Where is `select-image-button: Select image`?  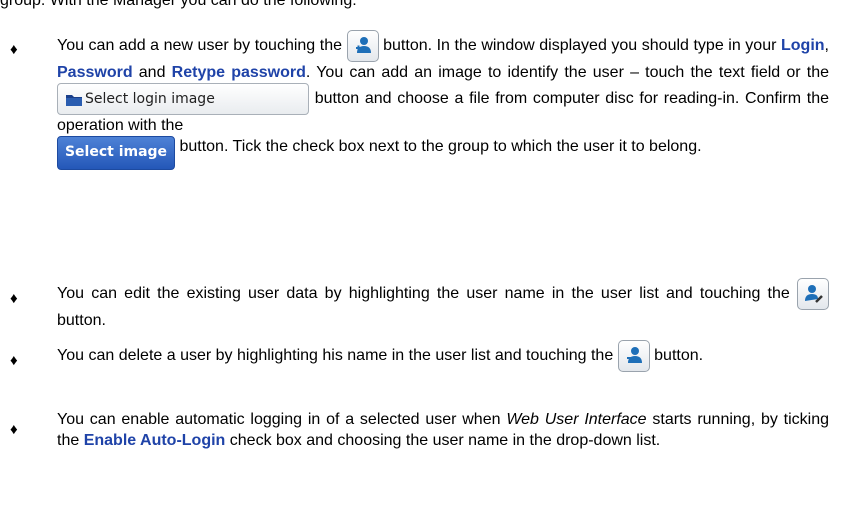 select-image-button: Select image is located at coordinates (116, 153).